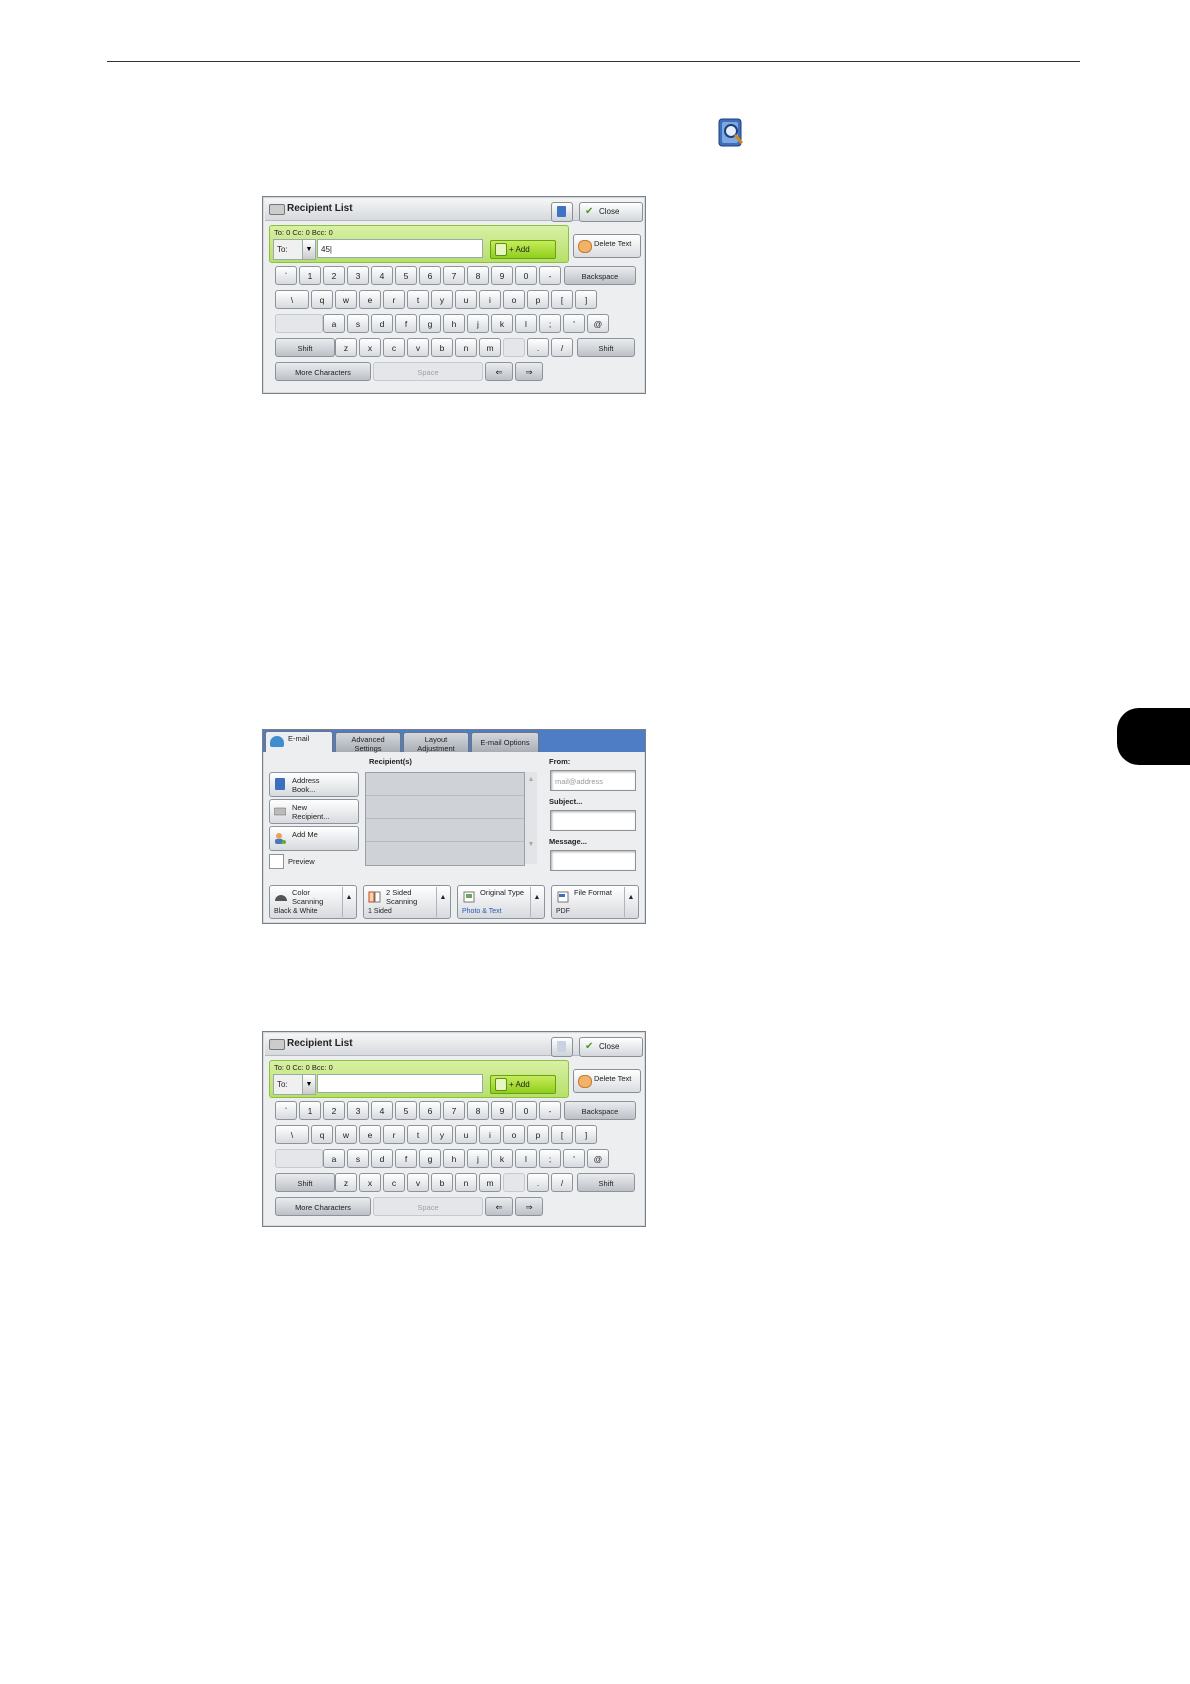 This screenshot has height=1684, width=1190. What do you see at coordinates (394, 299) in the screenshot?
I see `key: r` at bounding box center [394, 299].